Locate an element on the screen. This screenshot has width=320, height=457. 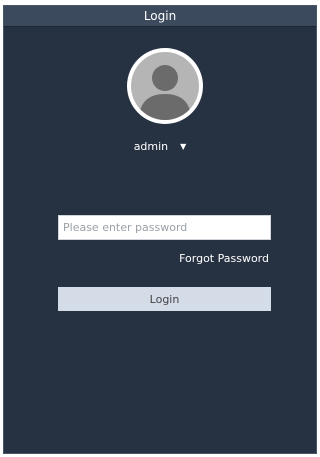
caret-down-icon: ▼ is located at coordinates (183, 146).